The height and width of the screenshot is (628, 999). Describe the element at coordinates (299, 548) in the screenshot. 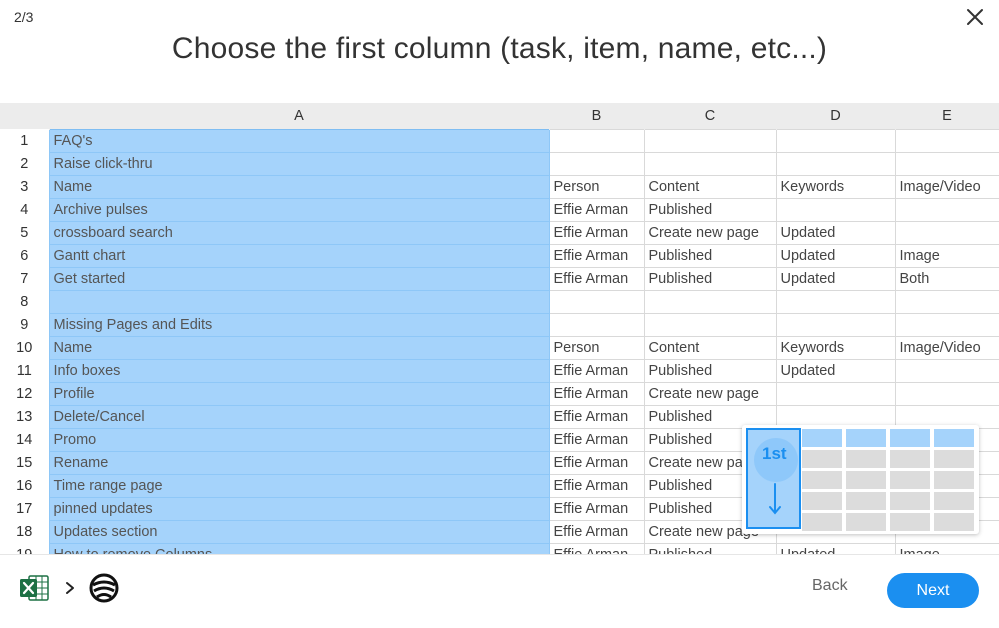

I see `cell-a: How to remove Columns` at that location.